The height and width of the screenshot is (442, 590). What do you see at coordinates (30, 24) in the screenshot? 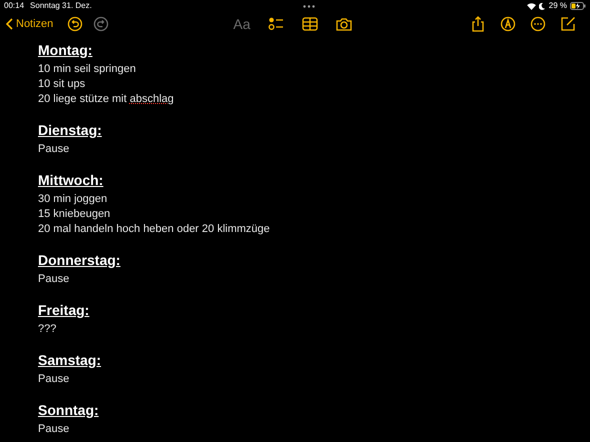
I see `back-button: Notizen` at bounding box center [30, 24].